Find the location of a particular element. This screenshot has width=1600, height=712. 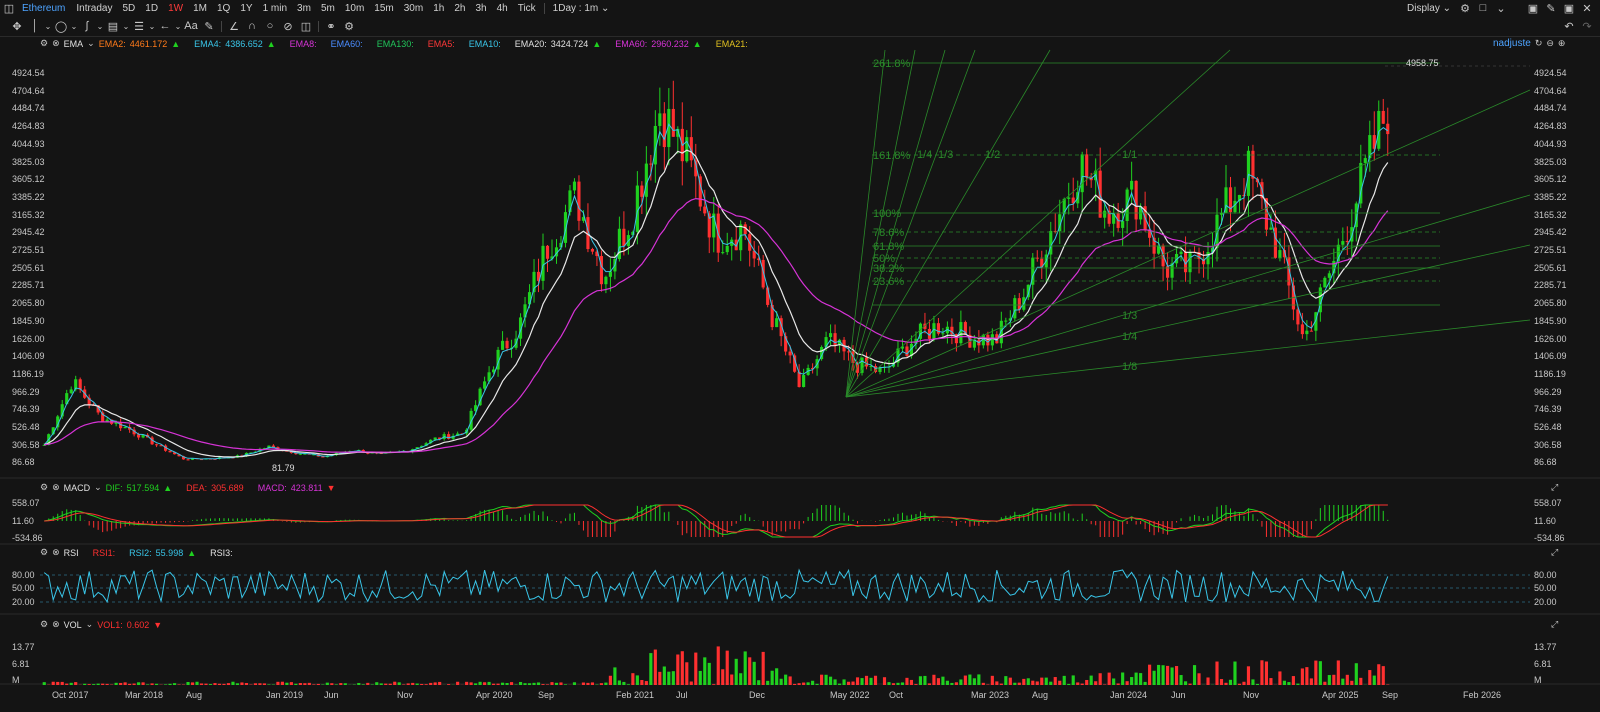

fib-fan-label: 1/1 is located at coordinates (1129, 155).